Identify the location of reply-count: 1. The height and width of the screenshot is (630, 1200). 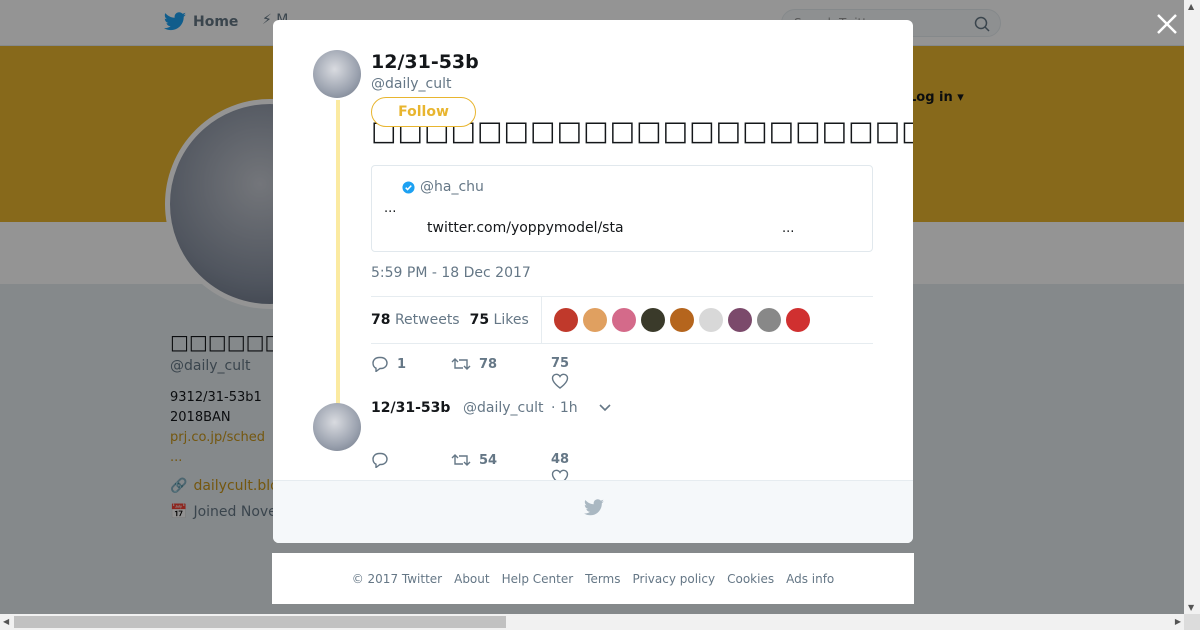
(402, 364).